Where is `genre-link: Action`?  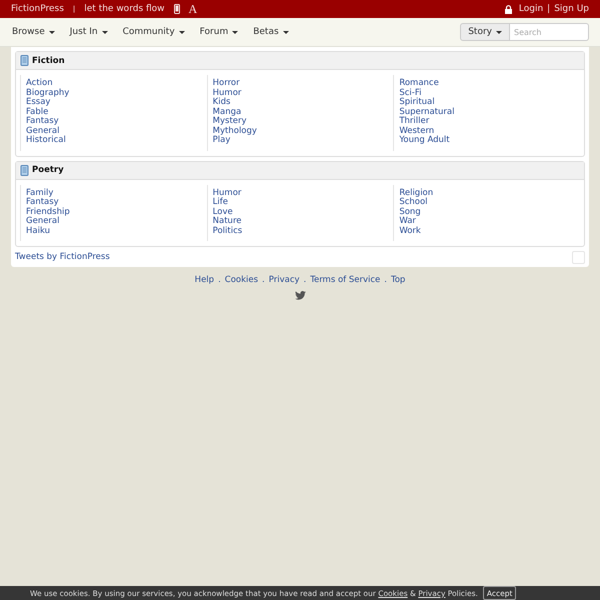
genre-link: Action is located at coordinates (39, 83).